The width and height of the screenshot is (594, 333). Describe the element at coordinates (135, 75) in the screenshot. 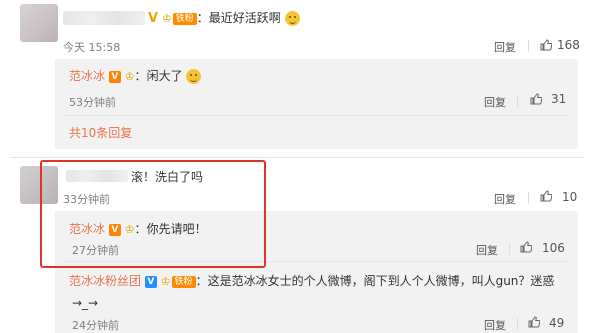

I see `reply-body: 范冰冰 V ♔：闲大了` at that location.